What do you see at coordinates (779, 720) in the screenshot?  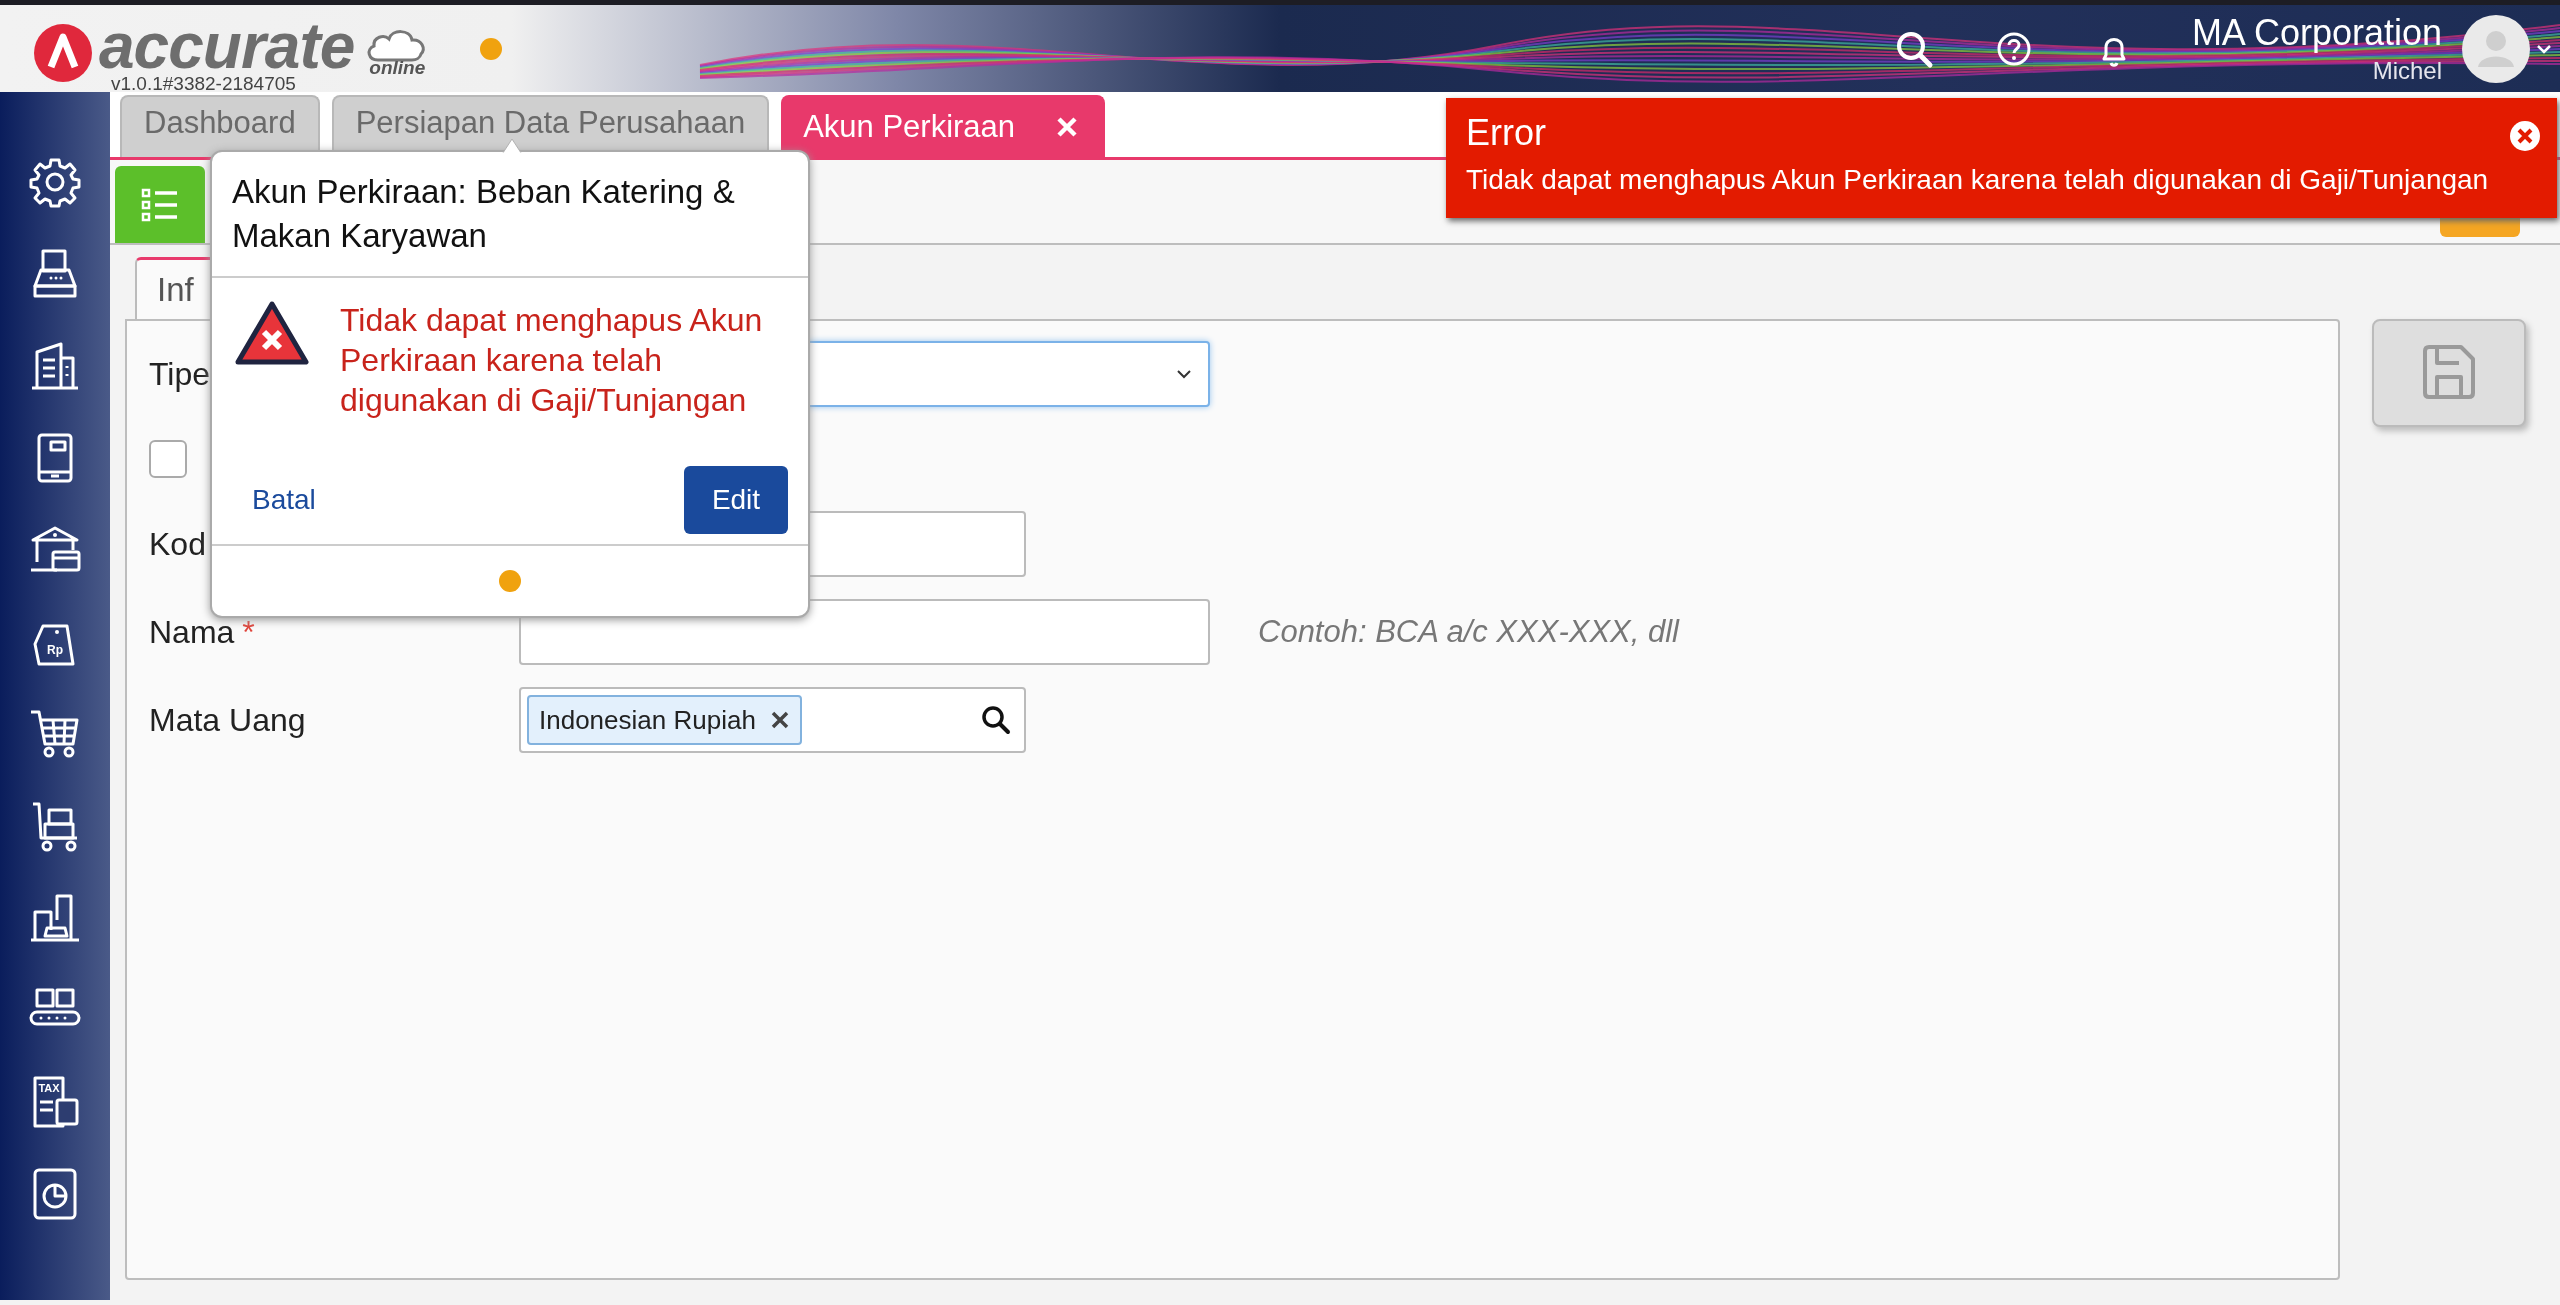 I see `remove-icon` at bounding box center [779, 720].